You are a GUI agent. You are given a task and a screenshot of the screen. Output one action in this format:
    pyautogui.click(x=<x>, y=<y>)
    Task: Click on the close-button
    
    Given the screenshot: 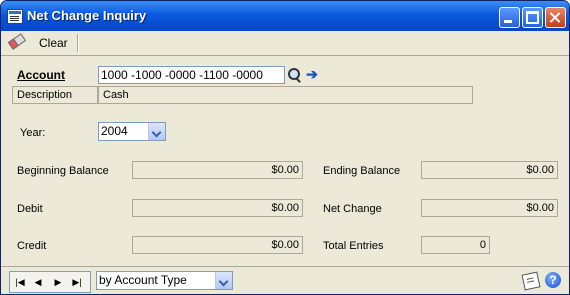 What is the action you would take?
    pyautogui.click(x=555, y=17)
    